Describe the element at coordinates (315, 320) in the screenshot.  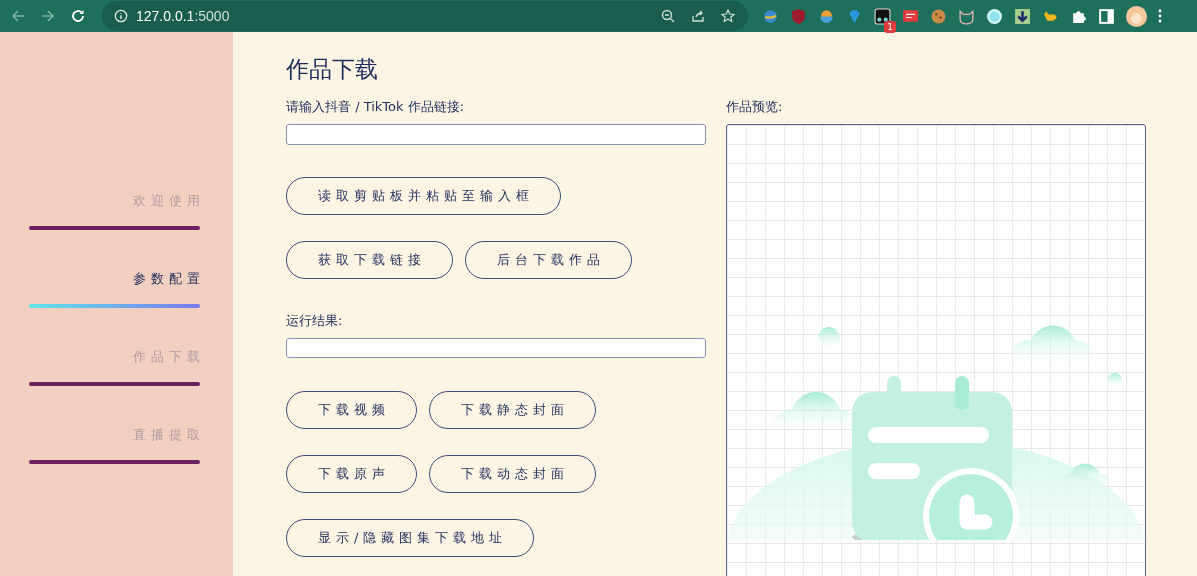
I see `field-label: 运行结果:` at that location.